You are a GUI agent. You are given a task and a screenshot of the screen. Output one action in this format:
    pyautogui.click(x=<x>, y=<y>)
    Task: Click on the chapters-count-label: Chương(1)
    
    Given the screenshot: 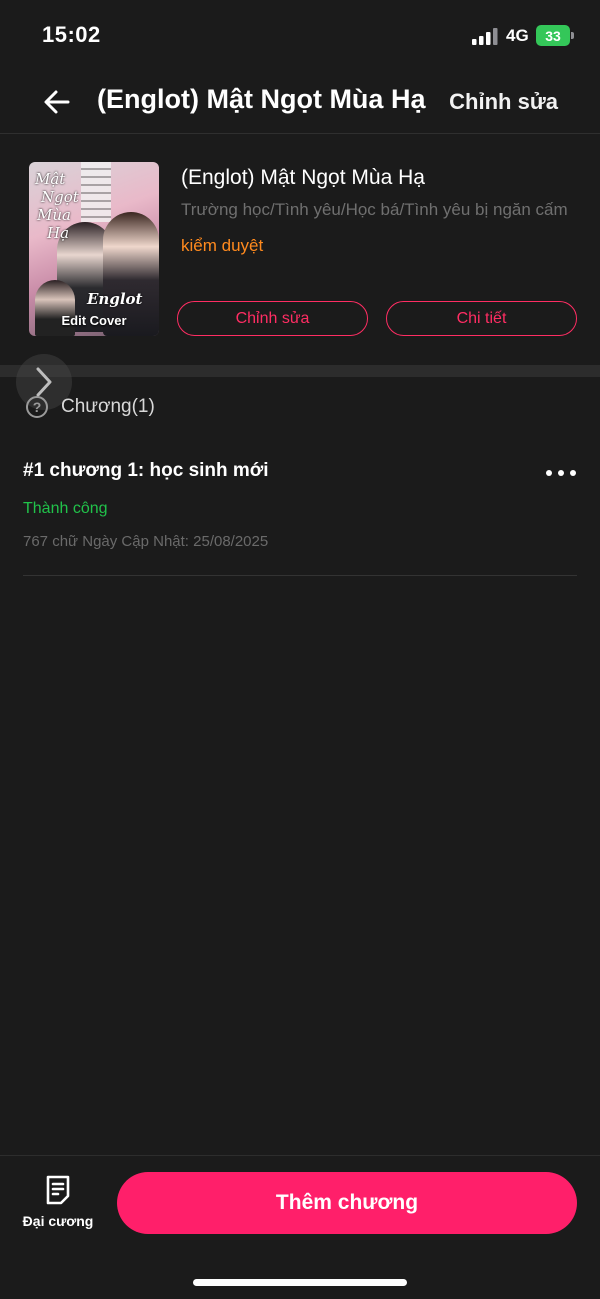 What is the action you would take?
    pyautogui.click(x=108, y=406)
    